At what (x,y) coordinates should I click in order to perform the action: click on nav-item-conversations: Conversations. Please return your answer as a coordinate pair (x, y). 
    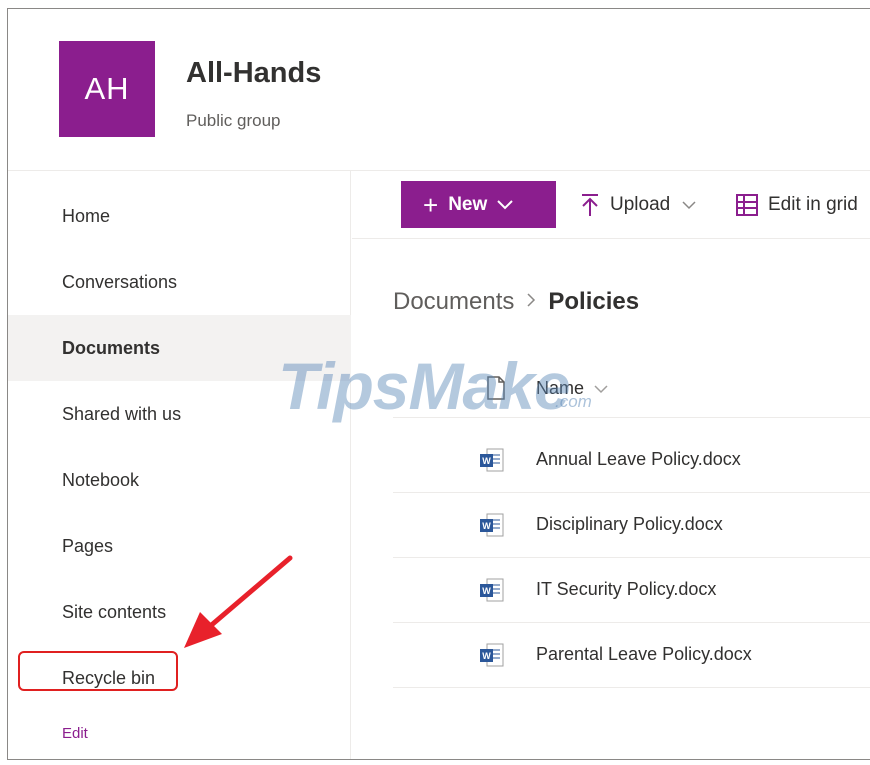
    Looking at the image, I should click on (179, 282).